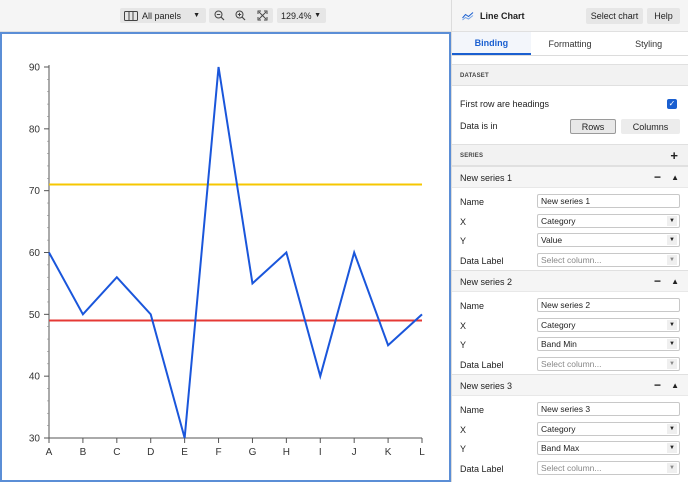  What do you see at coordinates (663, 16) in the screenshot?
I see `help-button: Help` at bounding box center [663, 16].